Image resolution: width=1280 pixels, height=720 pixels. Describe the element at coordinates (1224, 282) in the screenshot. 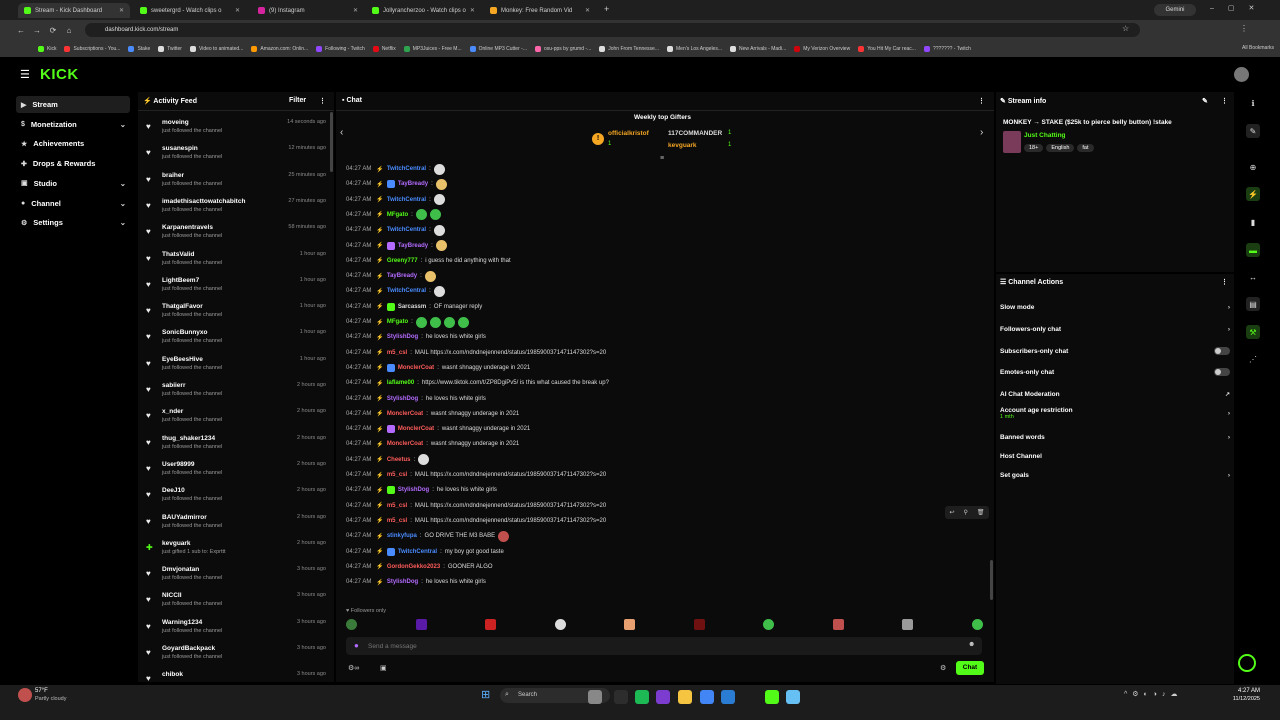

I see `menu-dots-icon: ⋮` at that location.